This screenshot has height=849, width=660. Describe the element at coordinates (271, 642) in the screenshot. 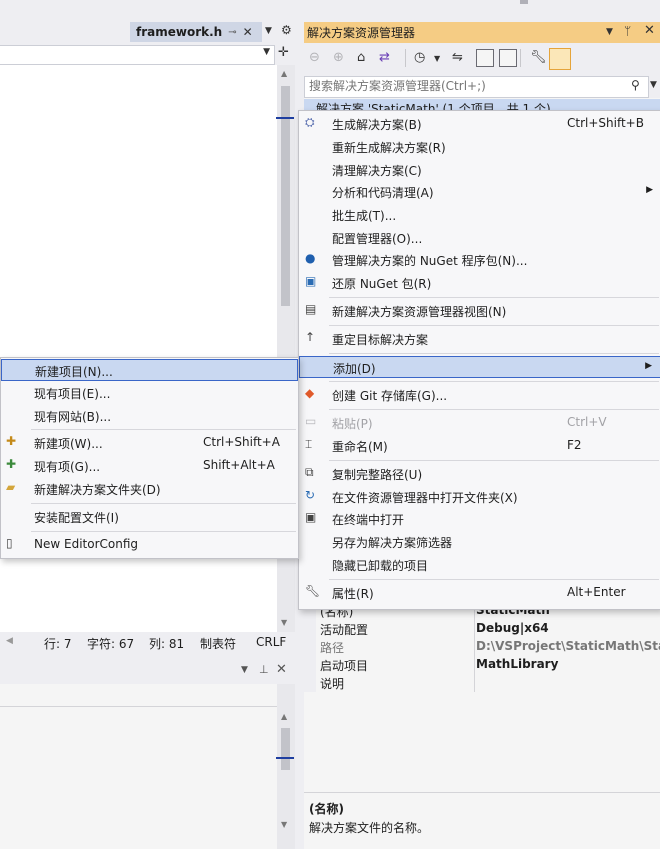

I see `status-line-endings: CRLF` at that location.